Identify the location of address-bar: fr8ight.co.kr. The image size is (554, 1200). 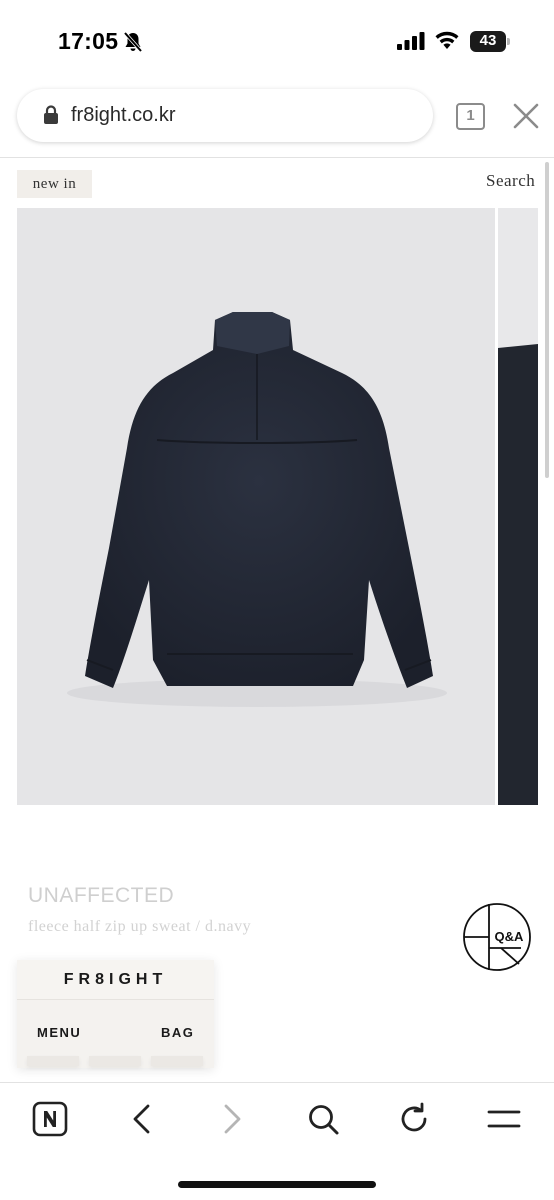
(225, 115).